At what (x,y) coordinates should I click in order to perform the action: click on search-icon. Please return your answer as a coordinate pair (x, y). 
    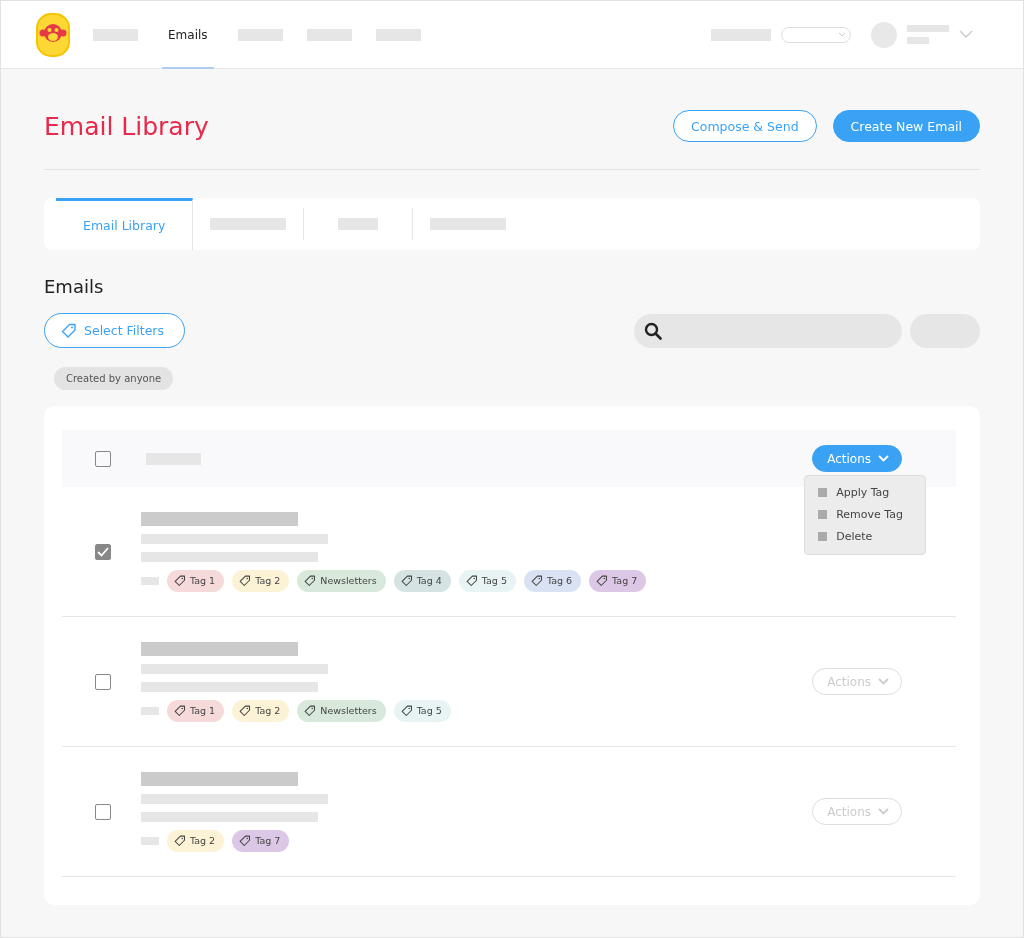
    Looking at the image, I should click on (653, 330).